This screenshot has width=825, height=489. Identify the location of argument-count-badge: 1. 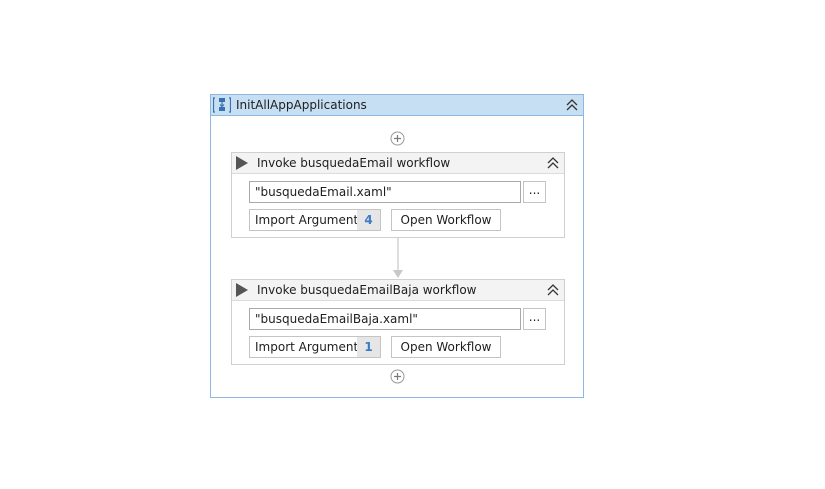
(368, 347).